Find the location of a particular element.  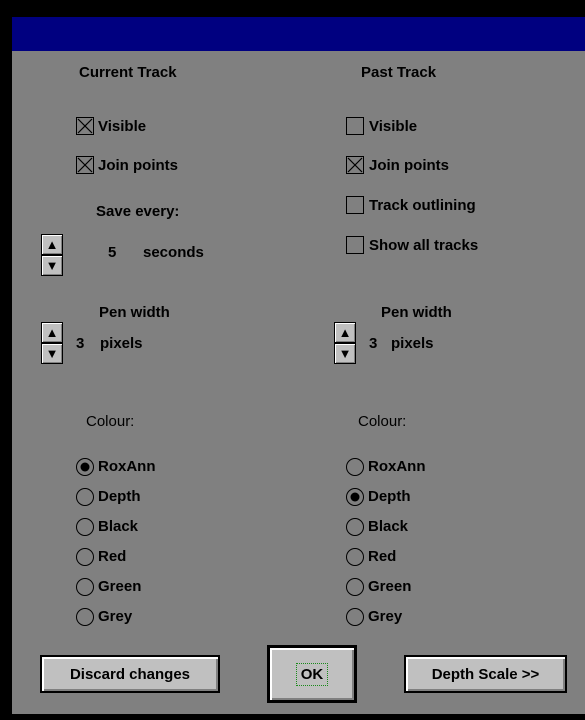

current-pen-width-label: Pen width is located at coordinates (134, 312).